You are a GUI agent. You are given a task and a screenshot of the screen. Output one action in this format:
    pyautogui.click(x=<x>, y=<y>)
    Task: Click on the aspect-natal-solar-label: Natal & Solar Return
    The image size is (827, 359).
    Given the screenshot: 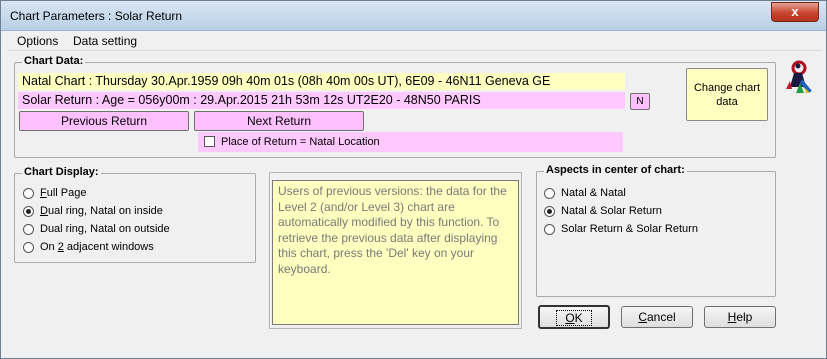 What is the action you would take?
    pyautogui.click(x=611, y=211)
    